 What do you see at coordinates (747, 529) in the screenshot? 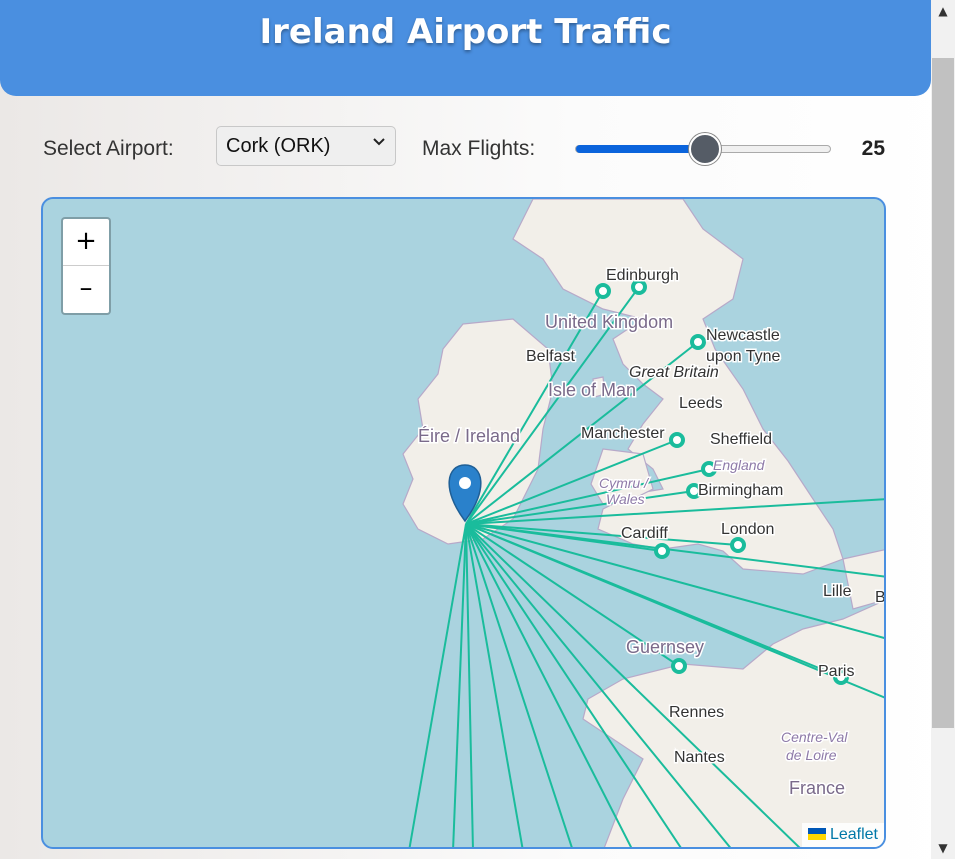
I see `label-london: London` at bounding box center [747, 529].